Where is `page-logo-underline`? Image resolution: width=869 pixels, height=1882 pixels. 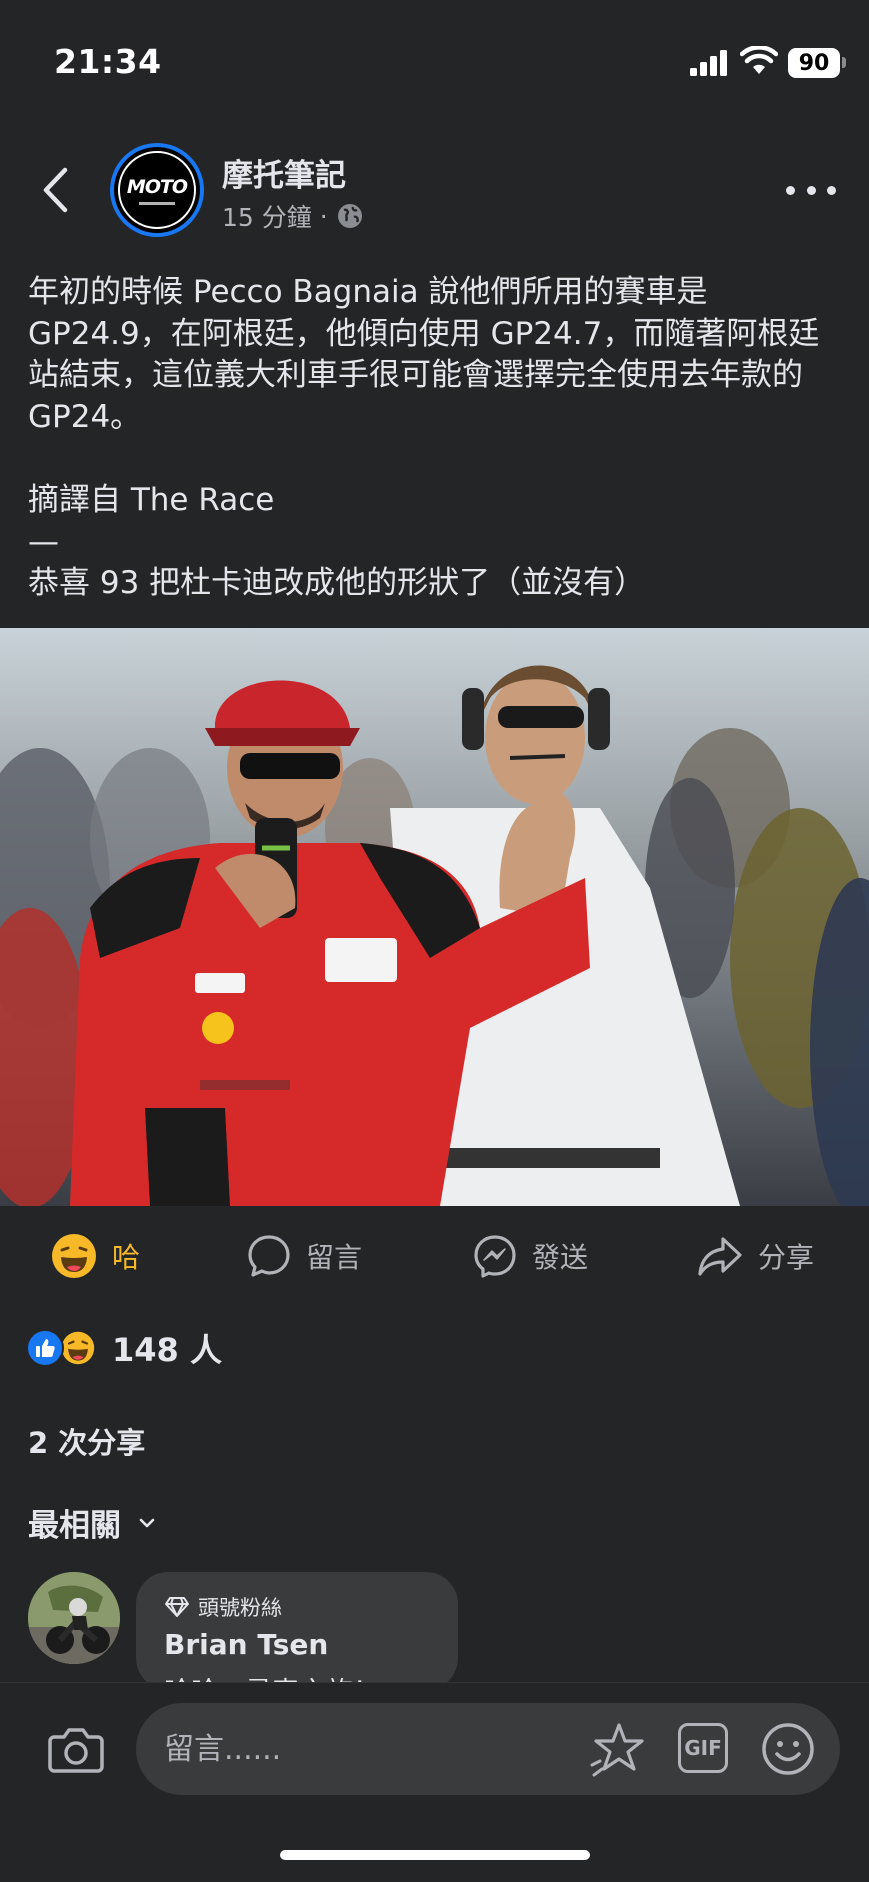
page-logo-underline is located at coordinates (157, 203).